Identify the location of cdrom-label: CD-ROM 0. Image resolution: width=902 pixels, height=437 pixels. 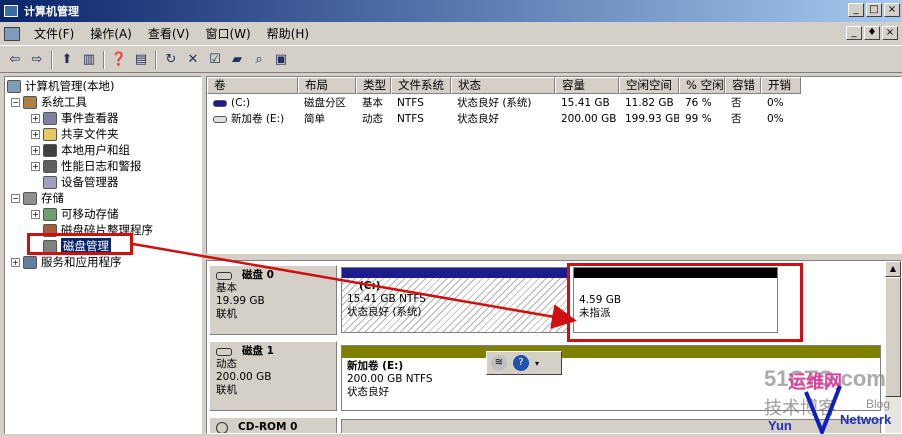
(273, 425).